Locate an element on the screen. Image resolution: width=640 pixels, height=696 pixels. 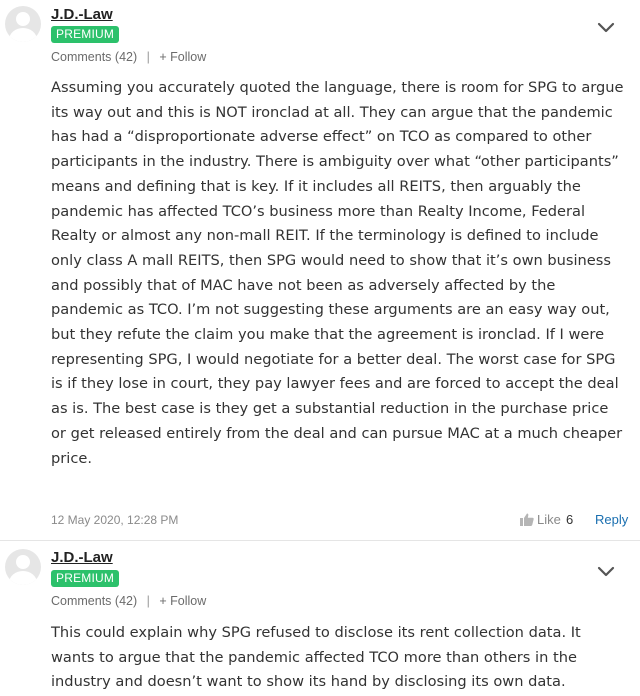
like-button: Like is located at coordinates (540, 519).